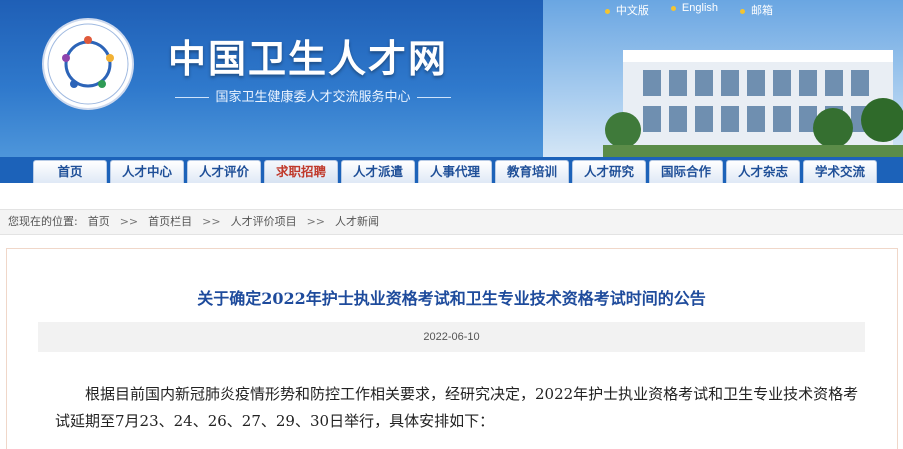  I want to click on logo-emblem-icon, so click(88, 64).